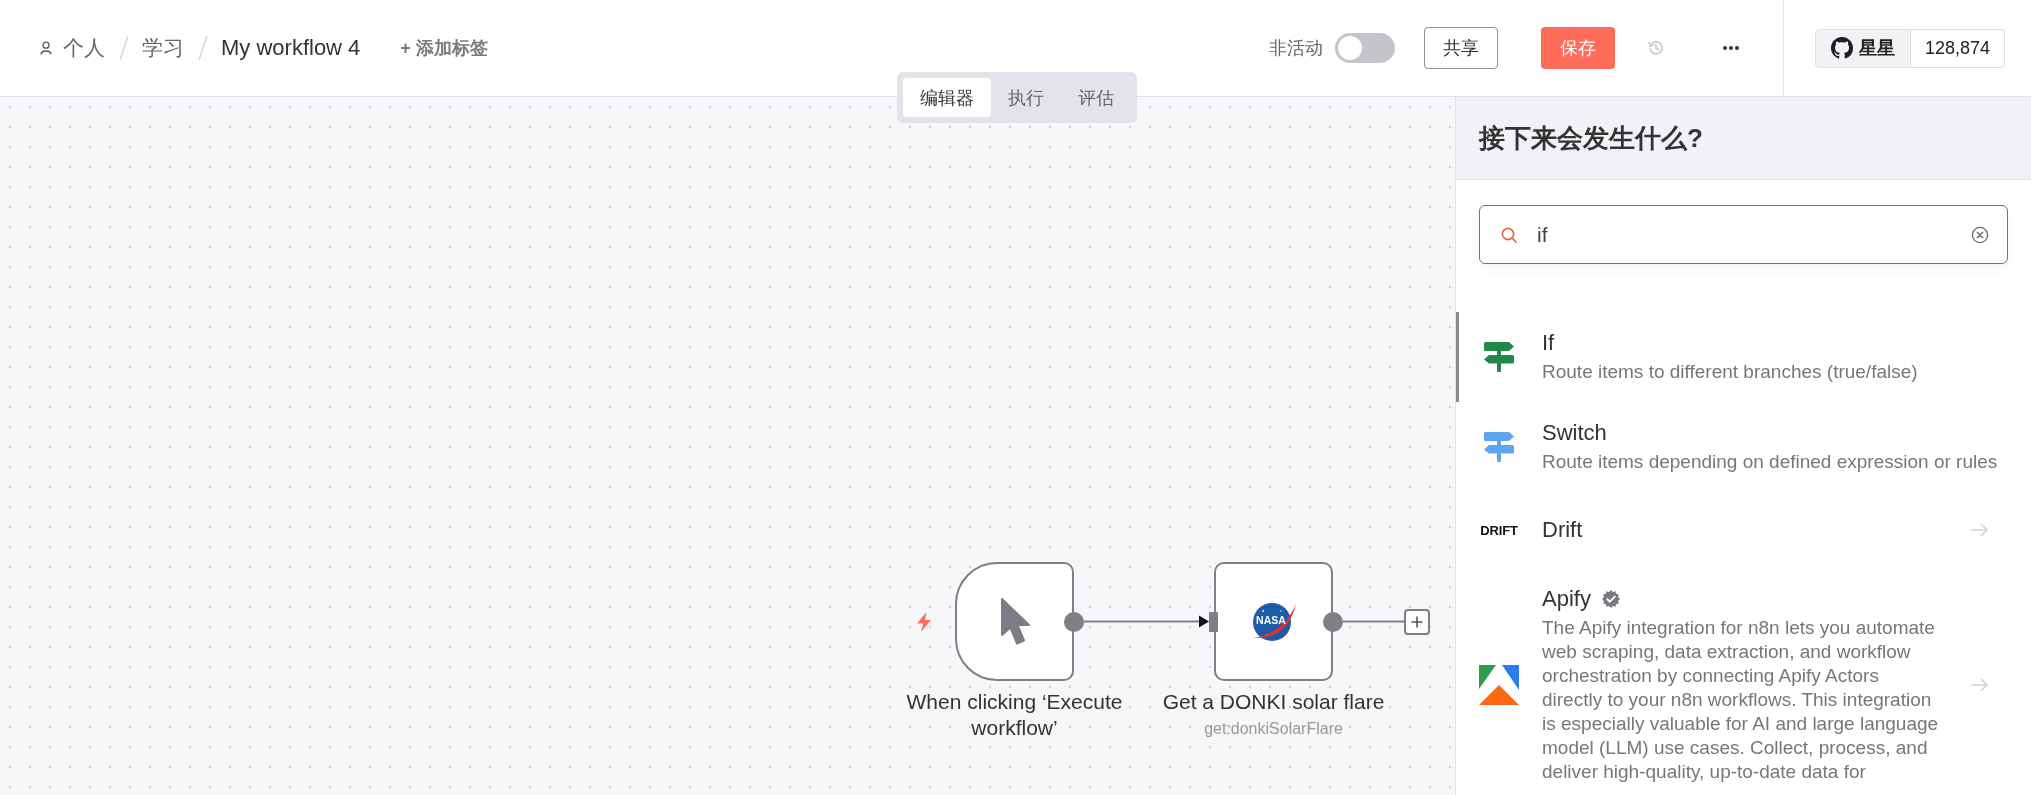  I want to click on add-node-button, so click(1417, 621).